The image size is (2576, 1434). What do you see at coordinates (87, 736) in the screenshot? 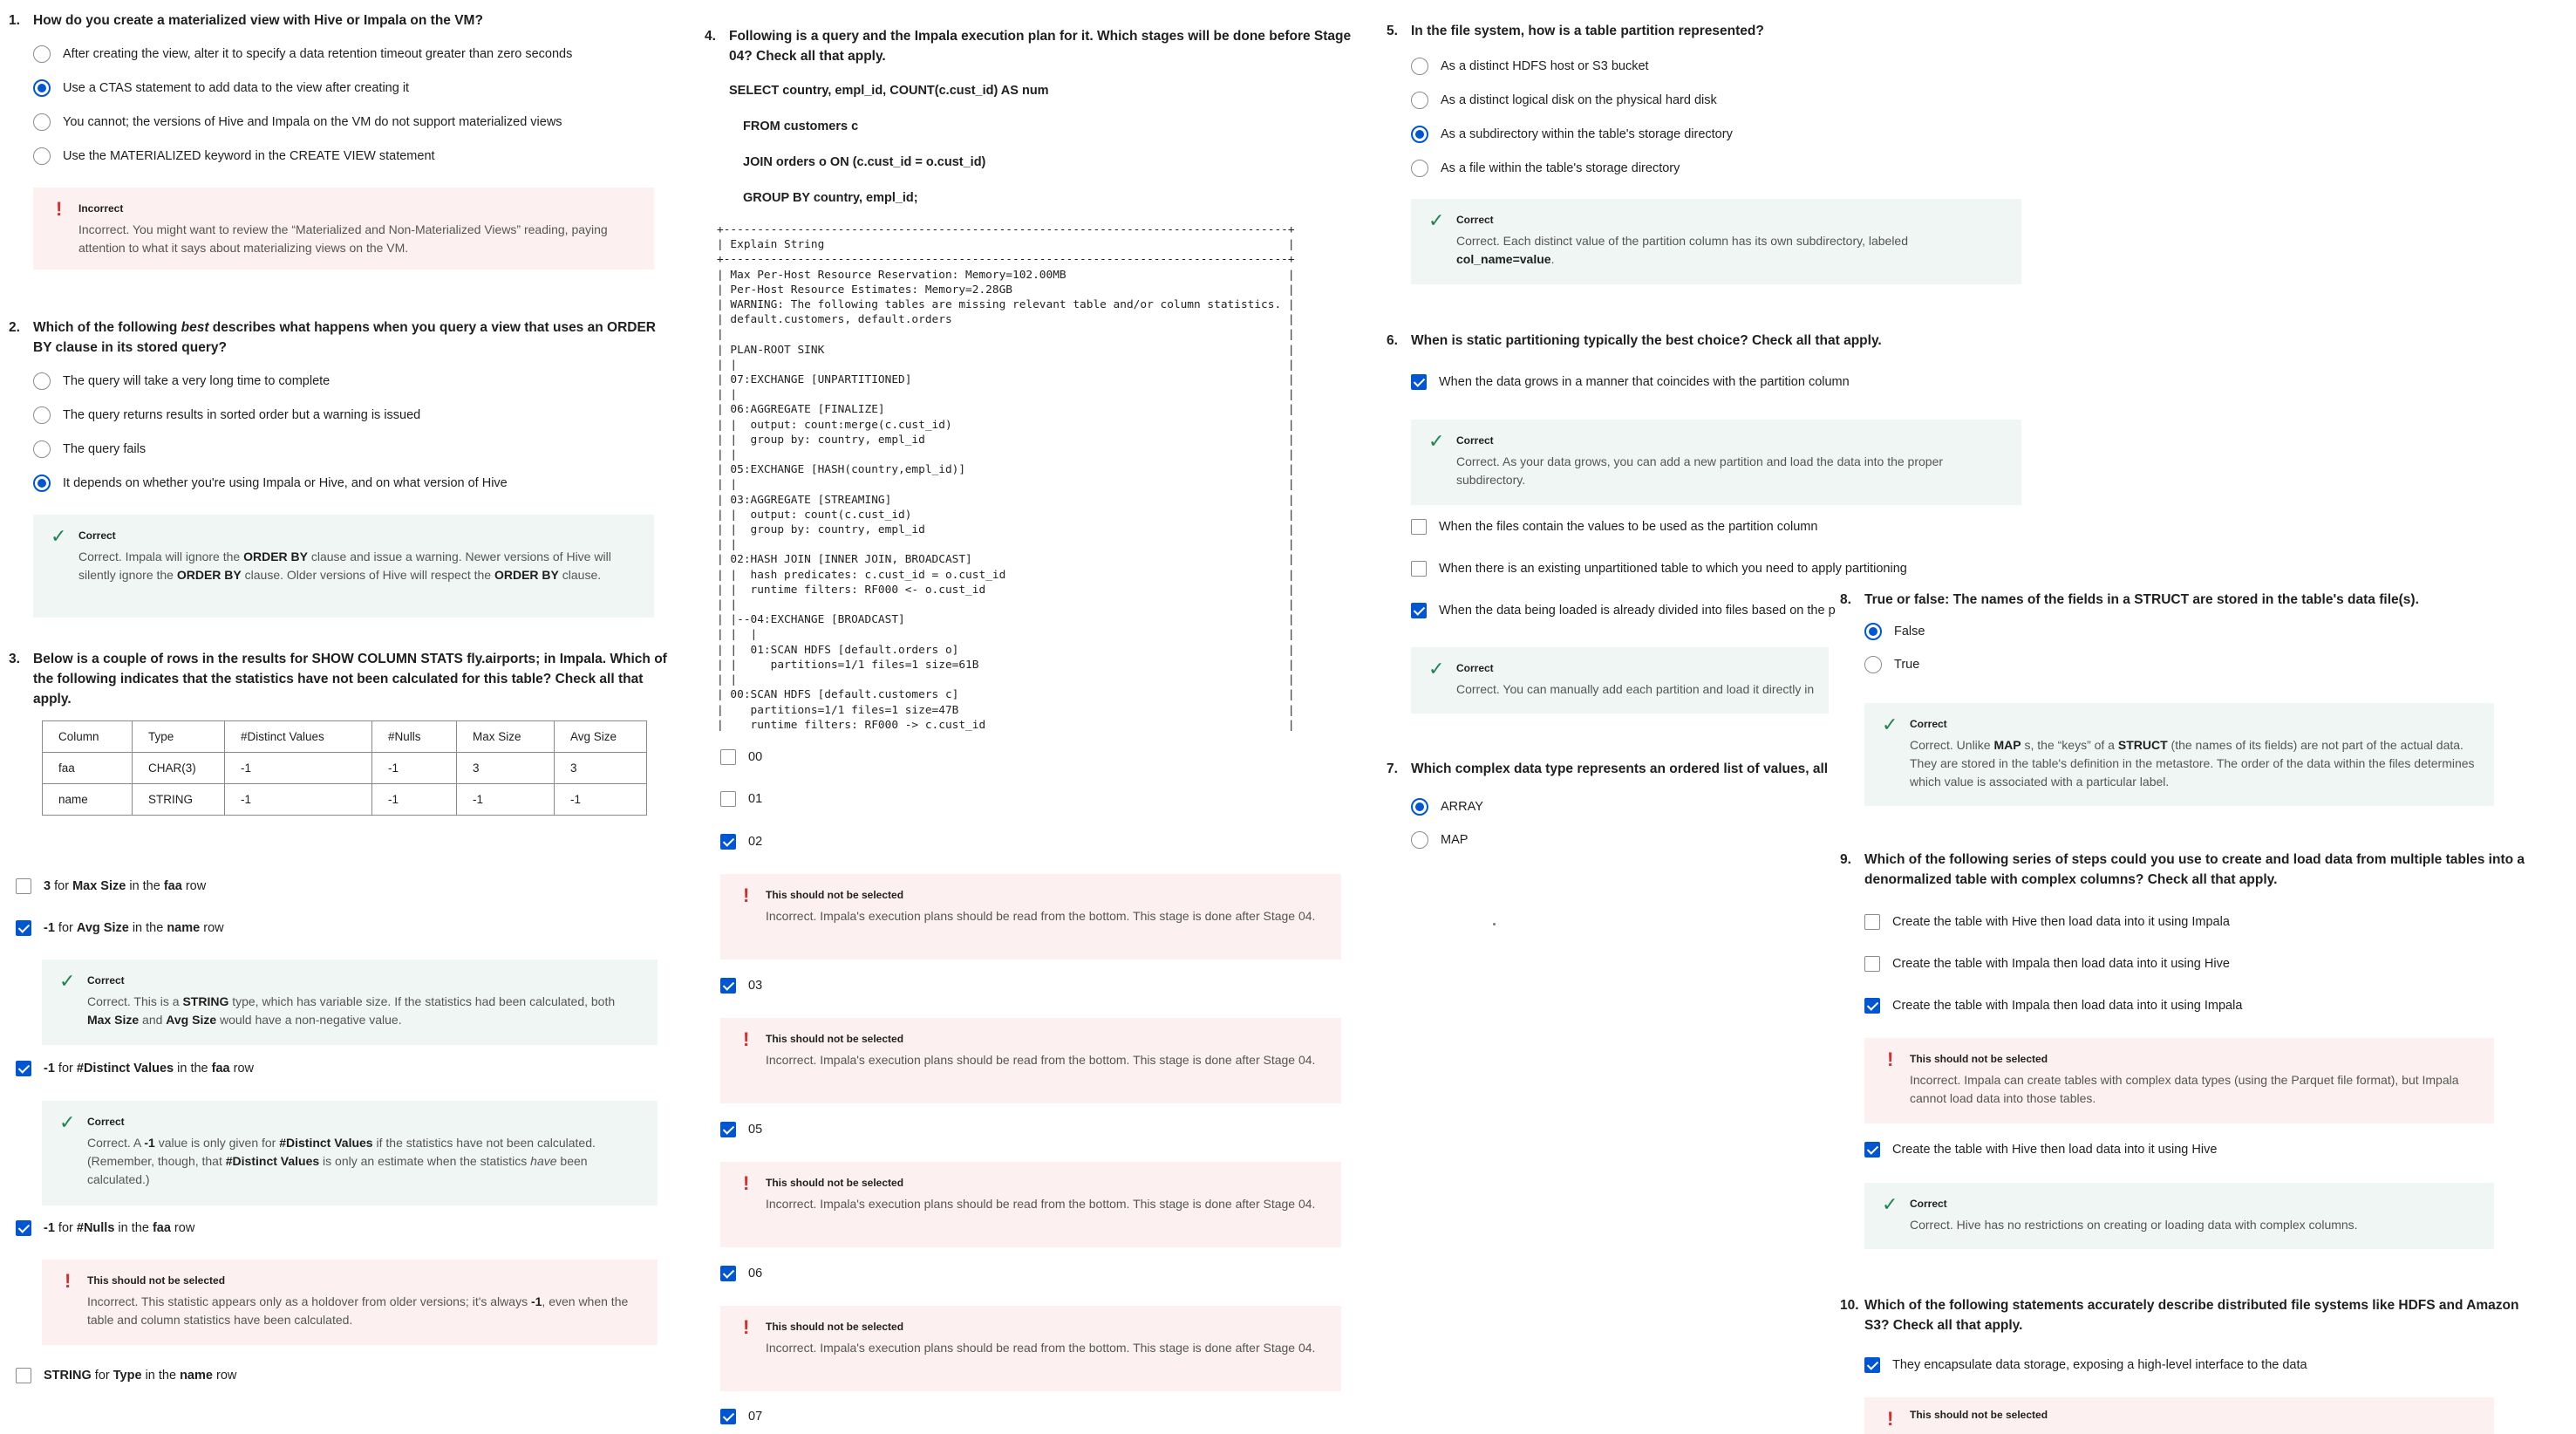
I see `table-header: Column` at bounding box center [87, 736].